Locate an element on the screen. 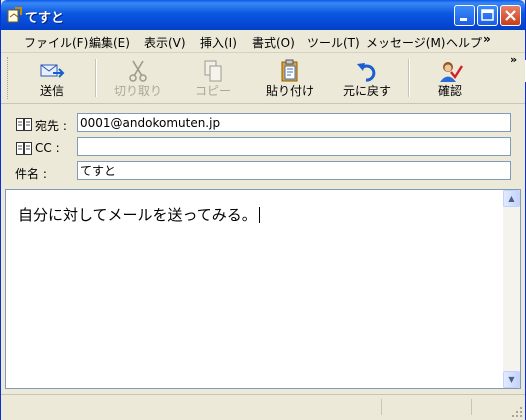 The width and height of the screenshot is (526, 420). maximize-button is located at coordinates (487, 15).